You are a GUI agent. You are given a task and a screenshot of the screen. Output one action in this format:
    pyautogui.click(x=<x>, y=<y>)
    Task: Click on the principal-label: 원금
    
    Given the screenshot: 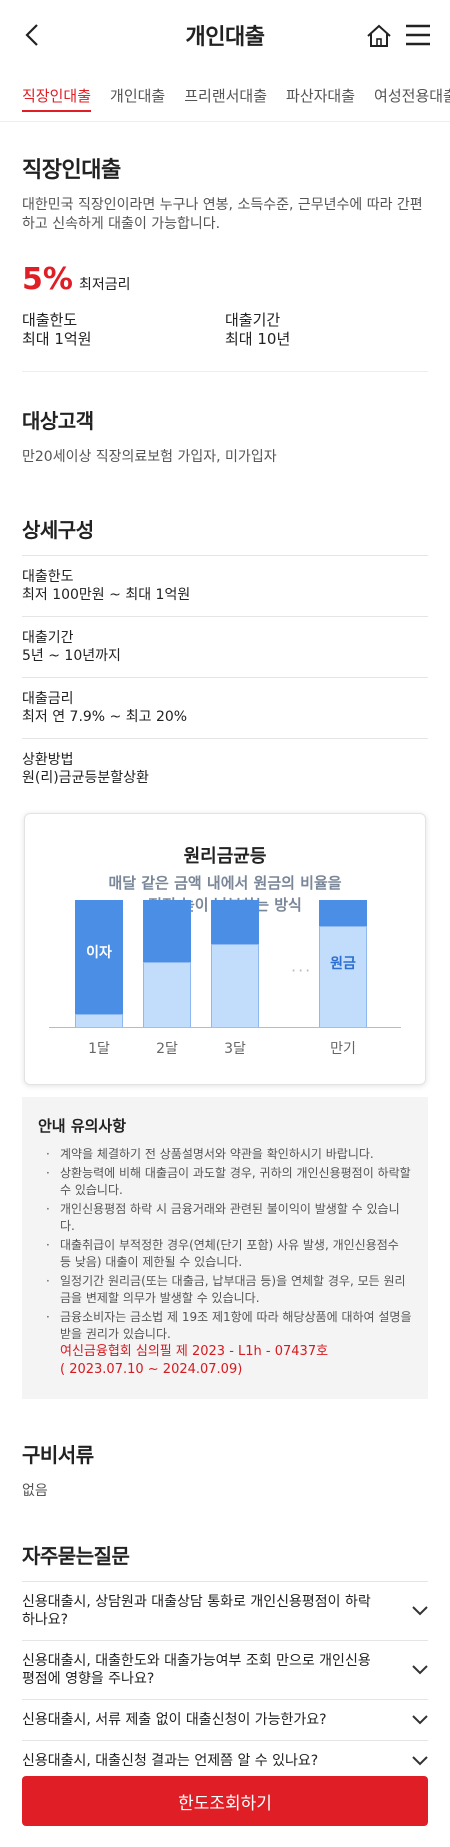 What is the action you would take?
    pyautogui.click(x=343, y=964)
    